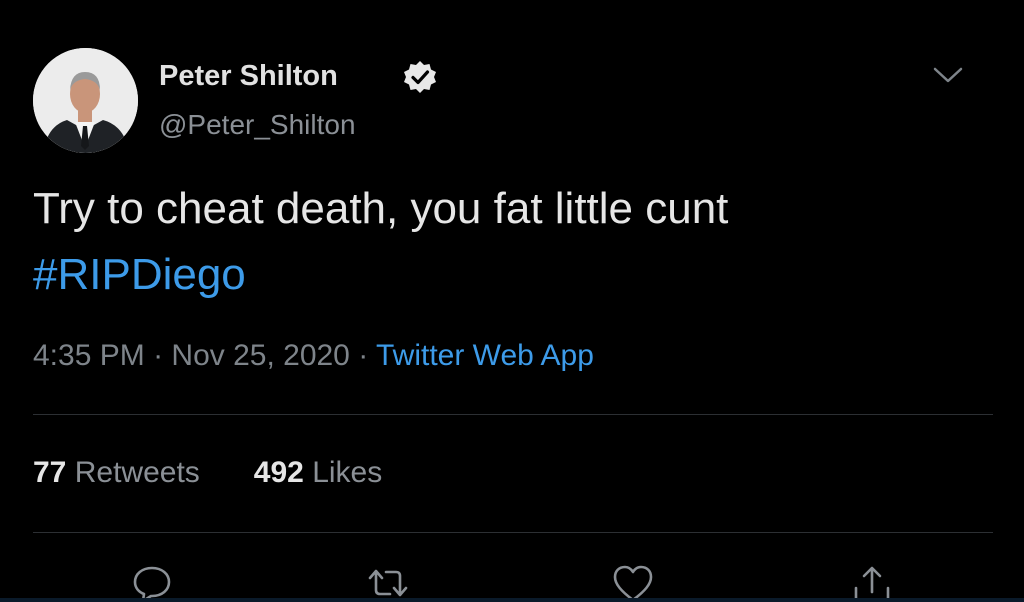  I want to click on likes-count: 492, so click(278, 472).